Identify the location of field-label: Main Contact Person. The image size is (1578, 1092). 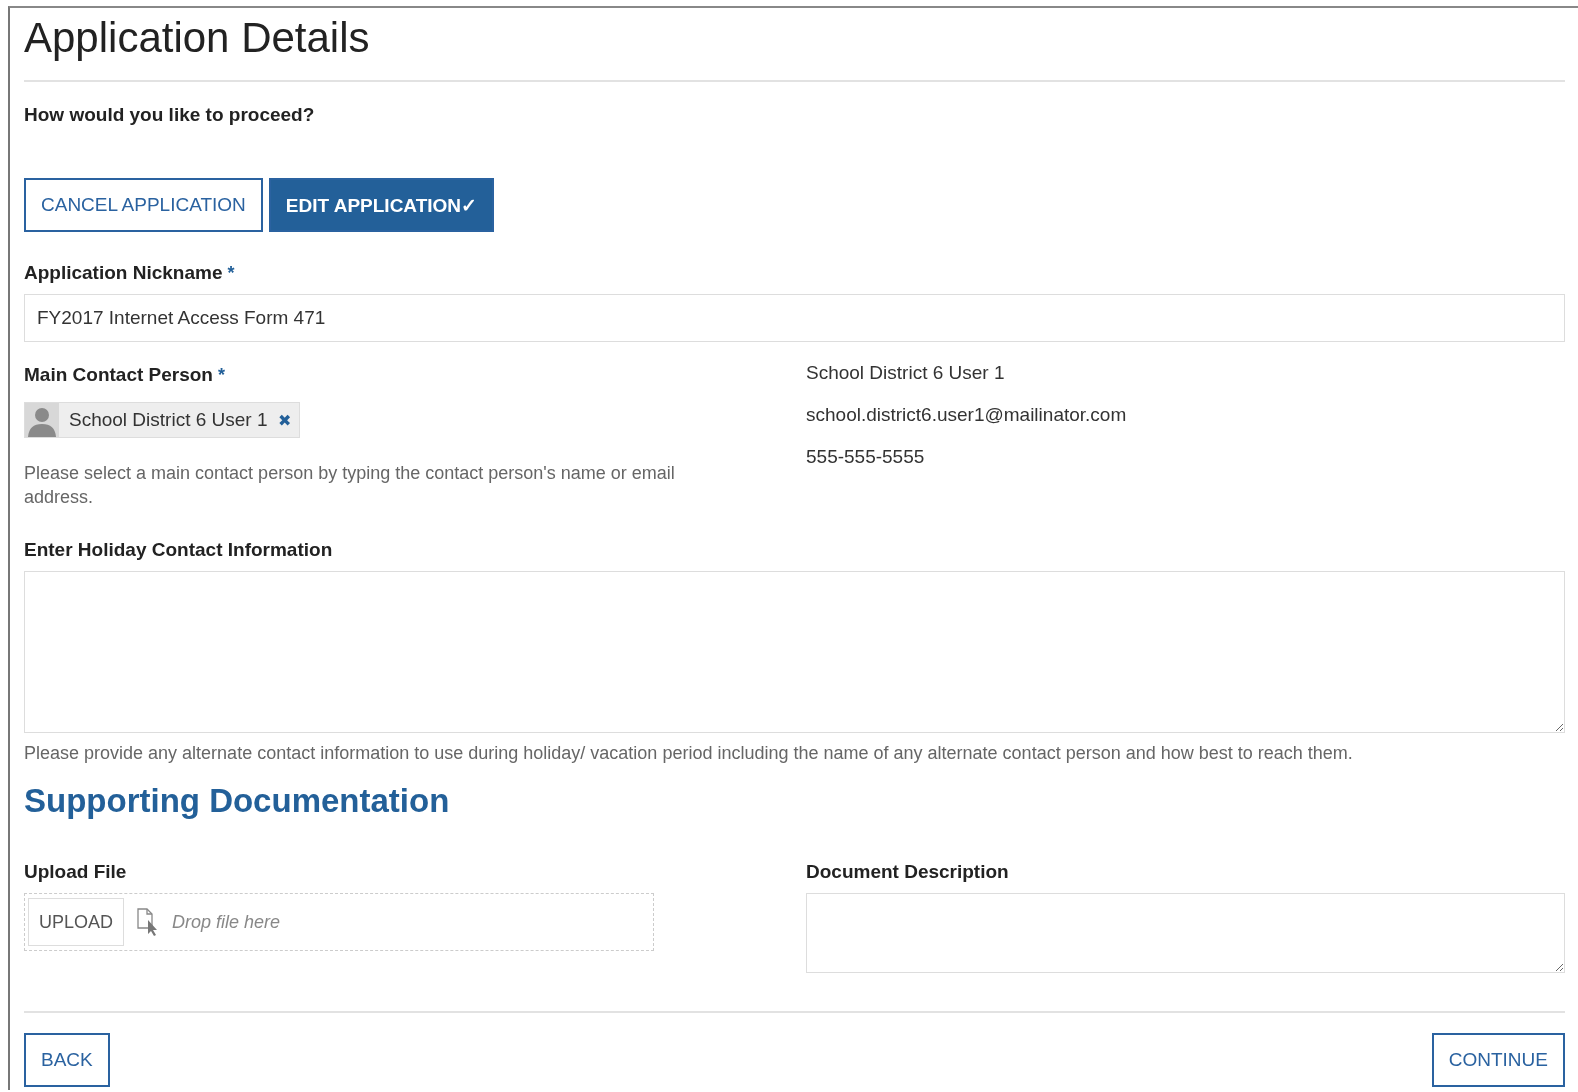
(118, 375).